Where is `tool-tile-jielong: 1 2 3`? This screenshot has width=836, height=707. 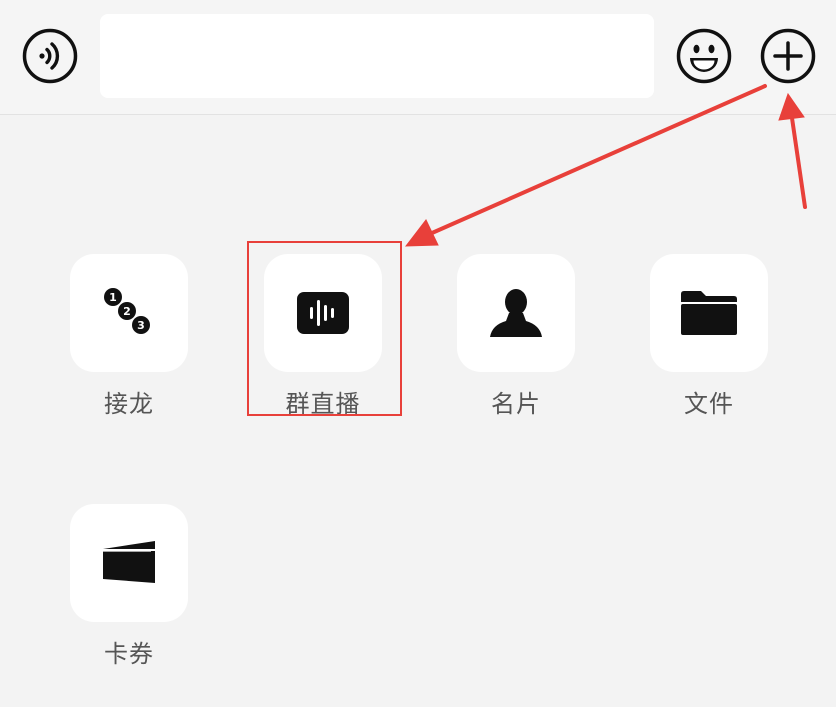 tool-tile-jielong: 1 2 3 is located at coordinates (129, 313).